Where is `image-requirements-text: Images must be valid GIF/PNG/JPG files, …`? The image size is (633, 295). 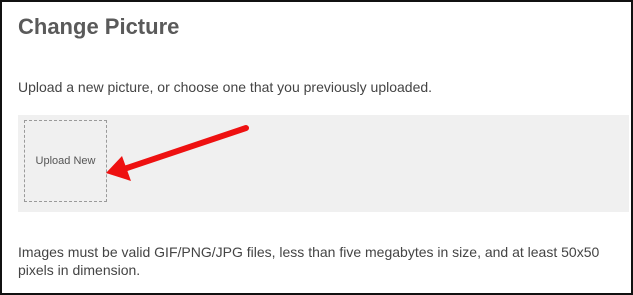 image-requirements-text: Images must be valid GIF/PNG/JPG files, … is located at coordinates (309, 261).